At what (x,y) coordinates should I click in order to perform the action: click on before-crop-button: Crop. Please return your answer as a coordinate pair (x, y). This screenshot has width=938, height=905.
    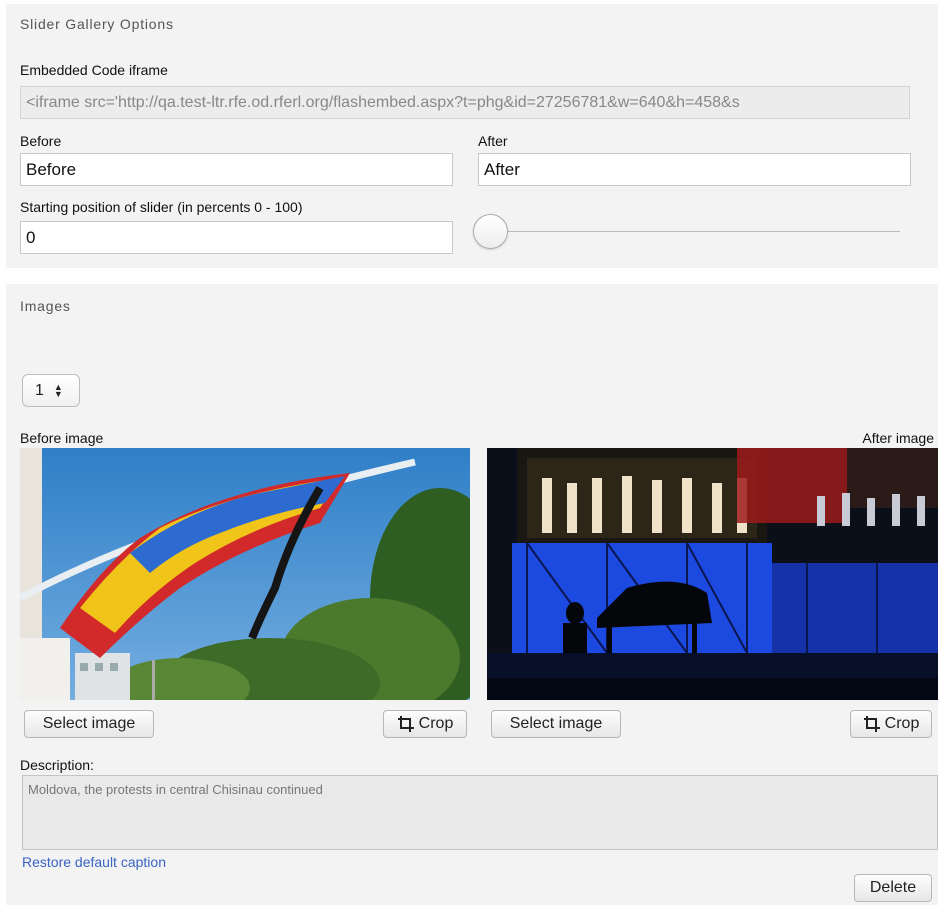
    Looking at the image, I should click on (425, 724).